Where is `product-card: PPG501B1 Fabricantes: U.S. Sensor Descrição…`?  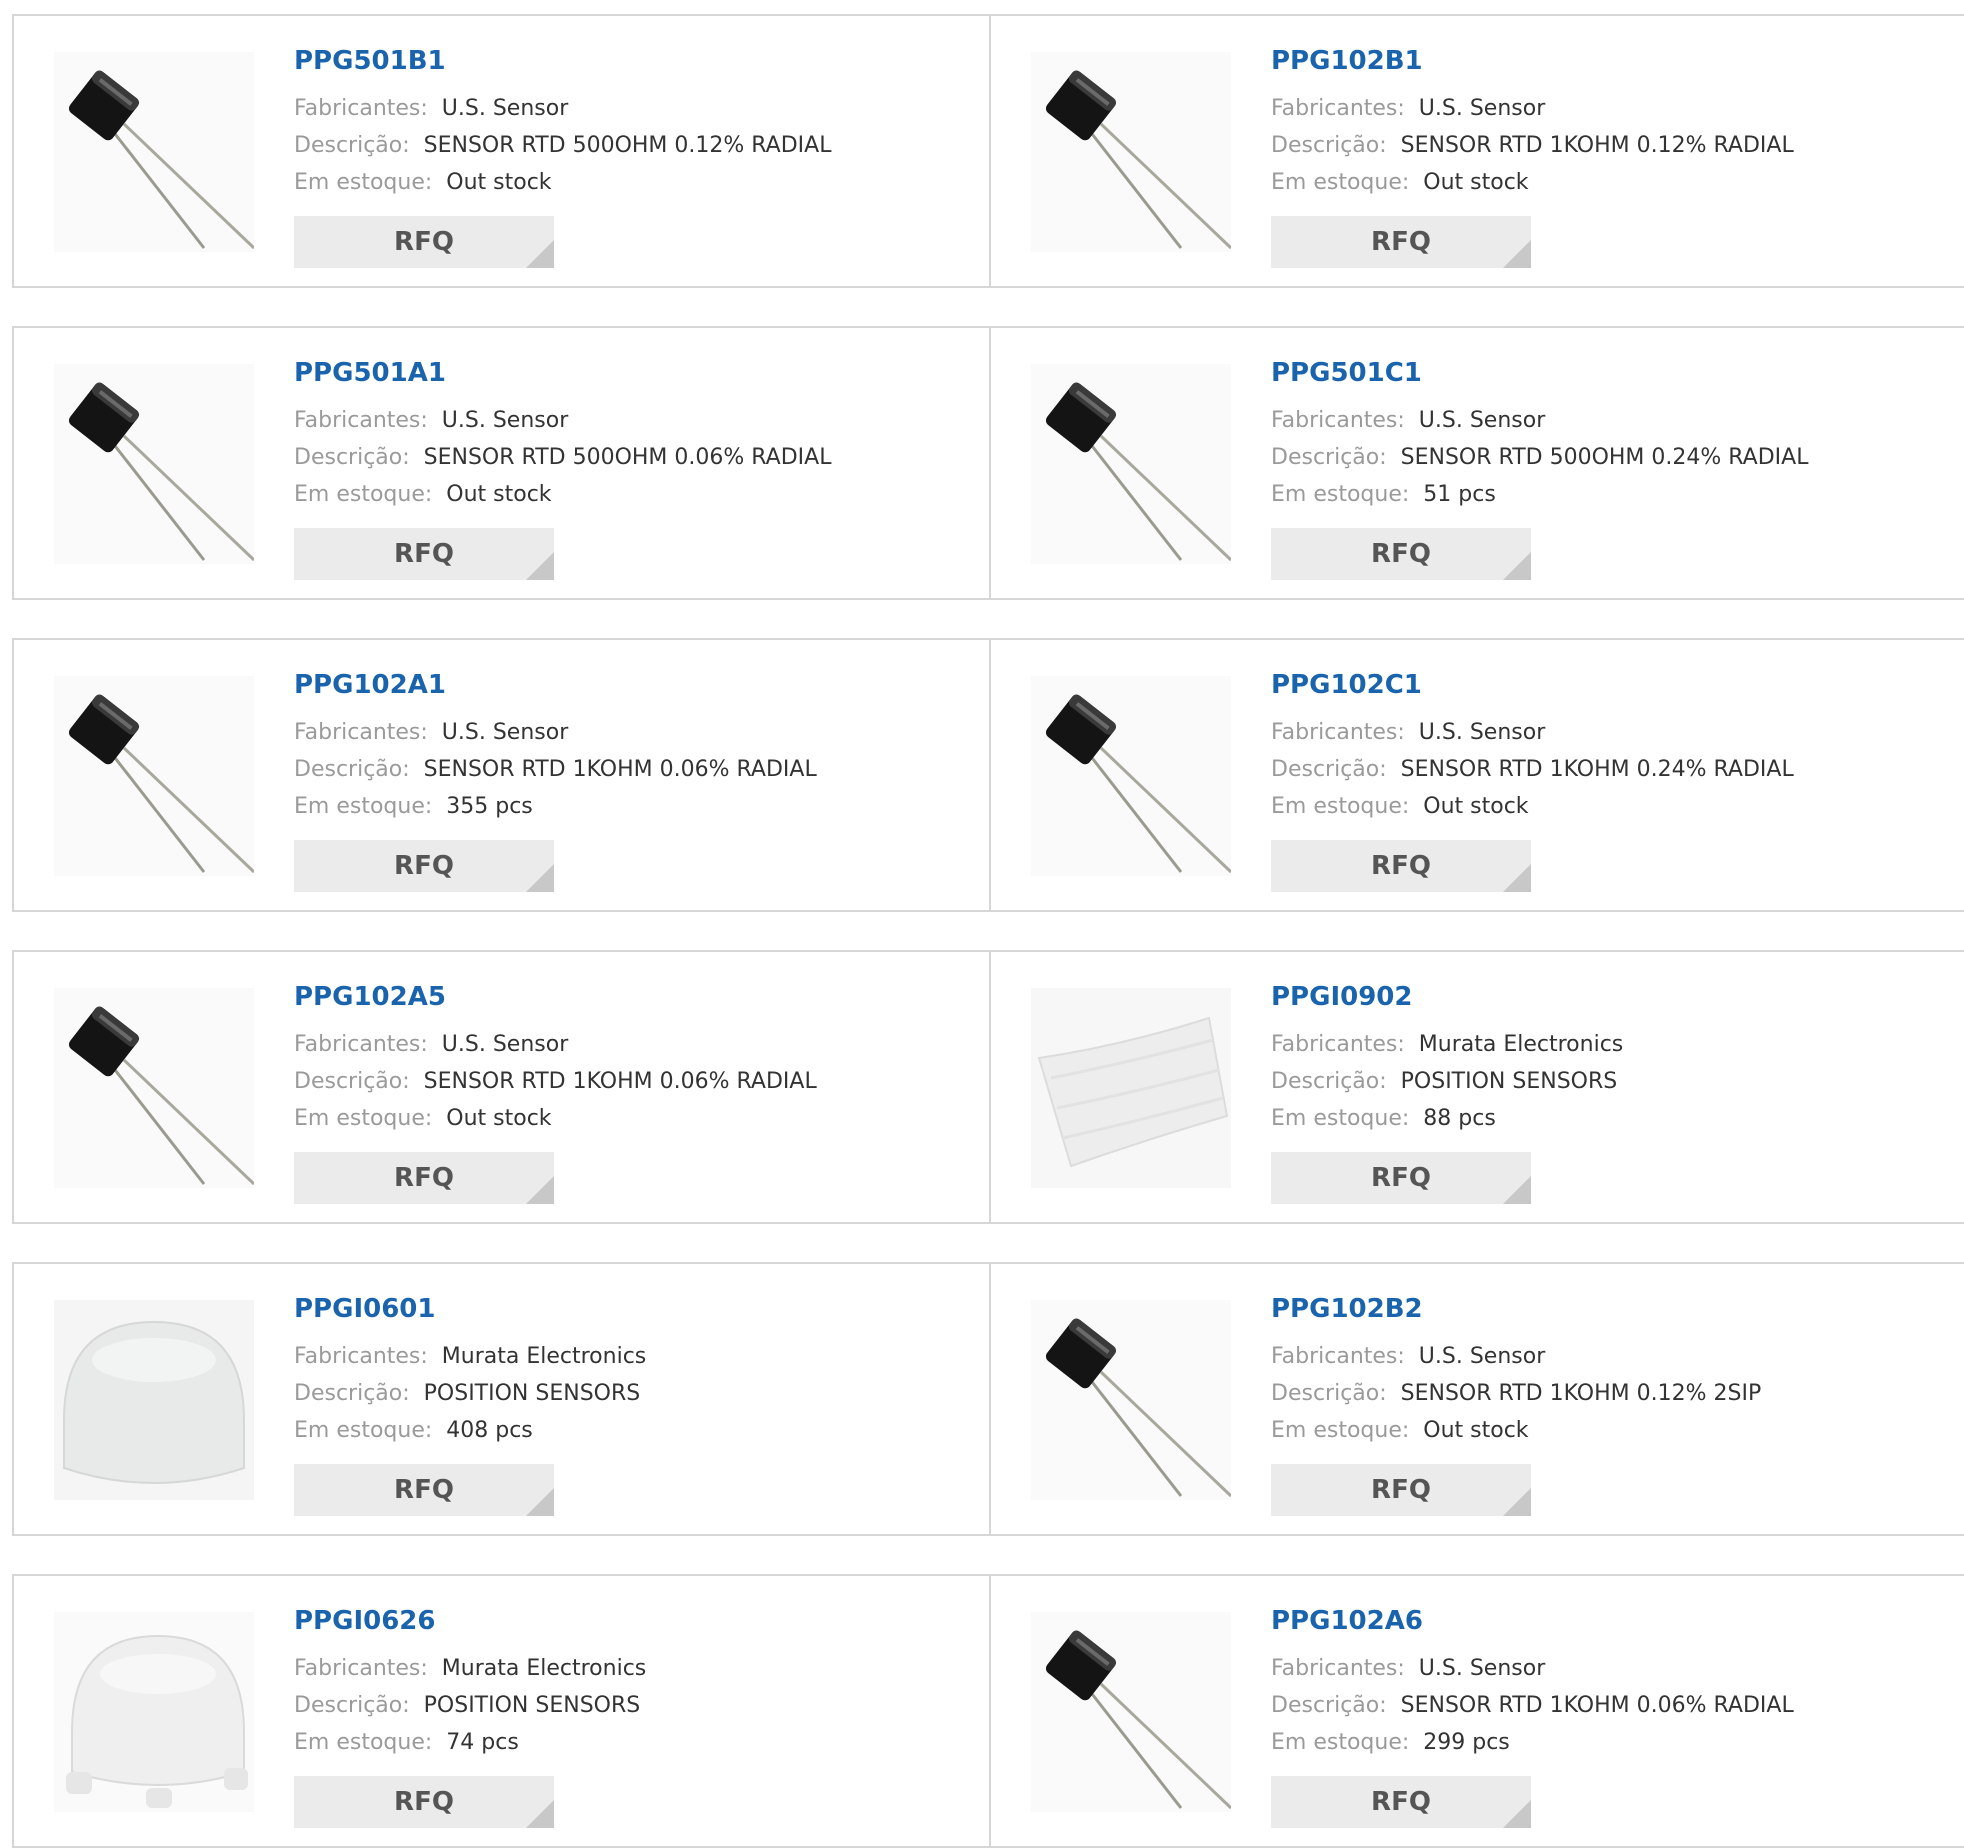
product-card: PPG501B1 Fabricantes: U.S. Sensor Descrição… is located at coordinates (502, 151).